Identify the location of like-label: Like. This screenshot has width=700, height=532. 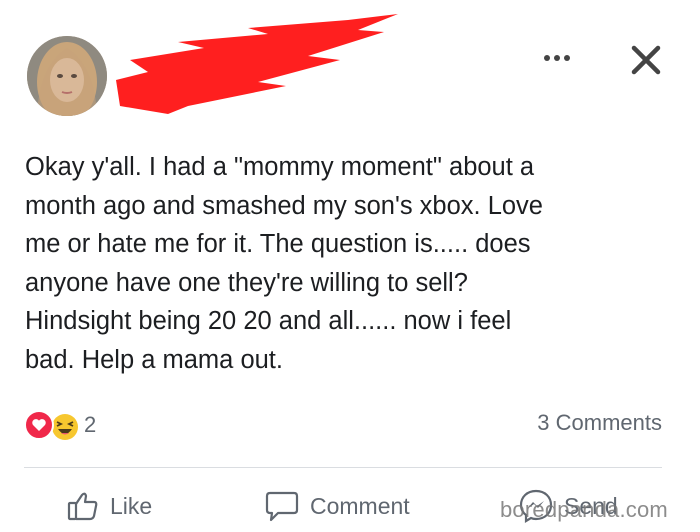
(131, 505).